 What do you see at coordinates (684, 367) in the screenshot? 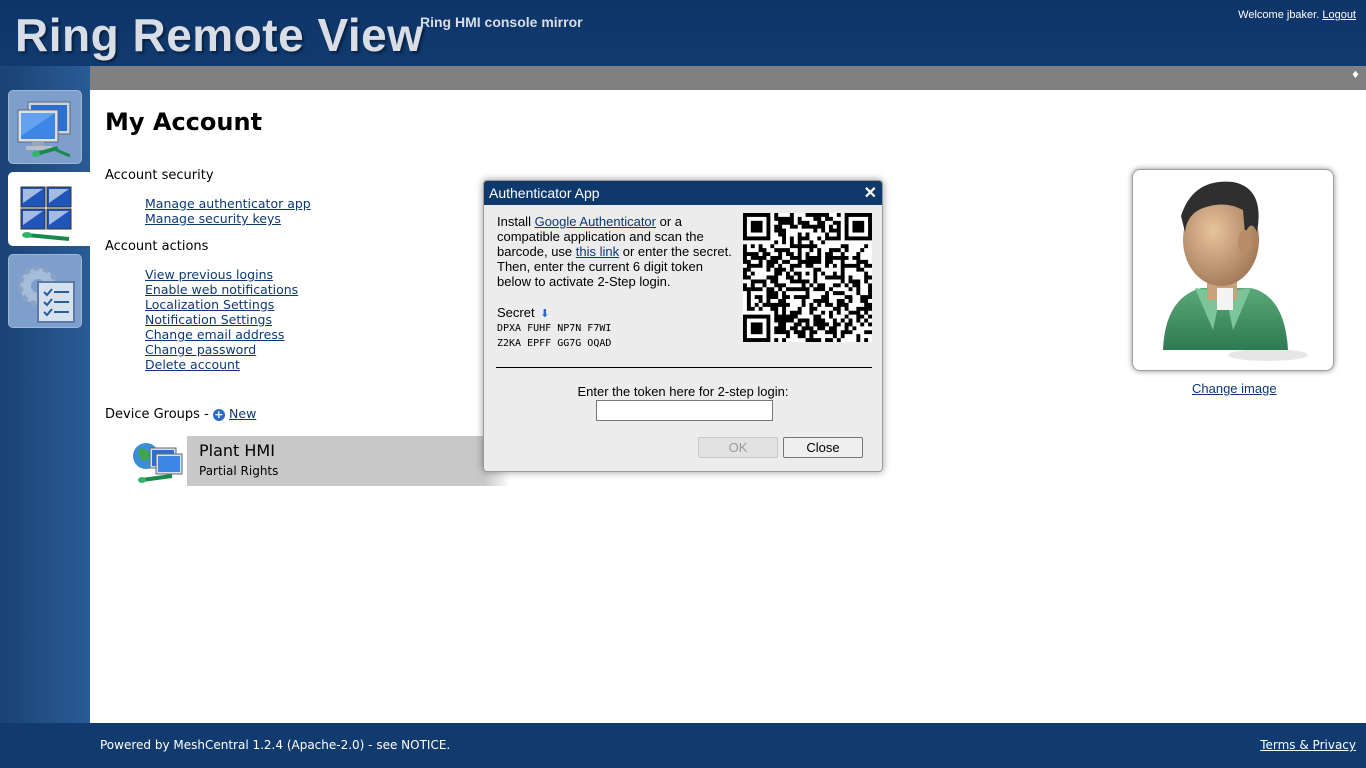
I see `divider` at bounding box center [684, 367].